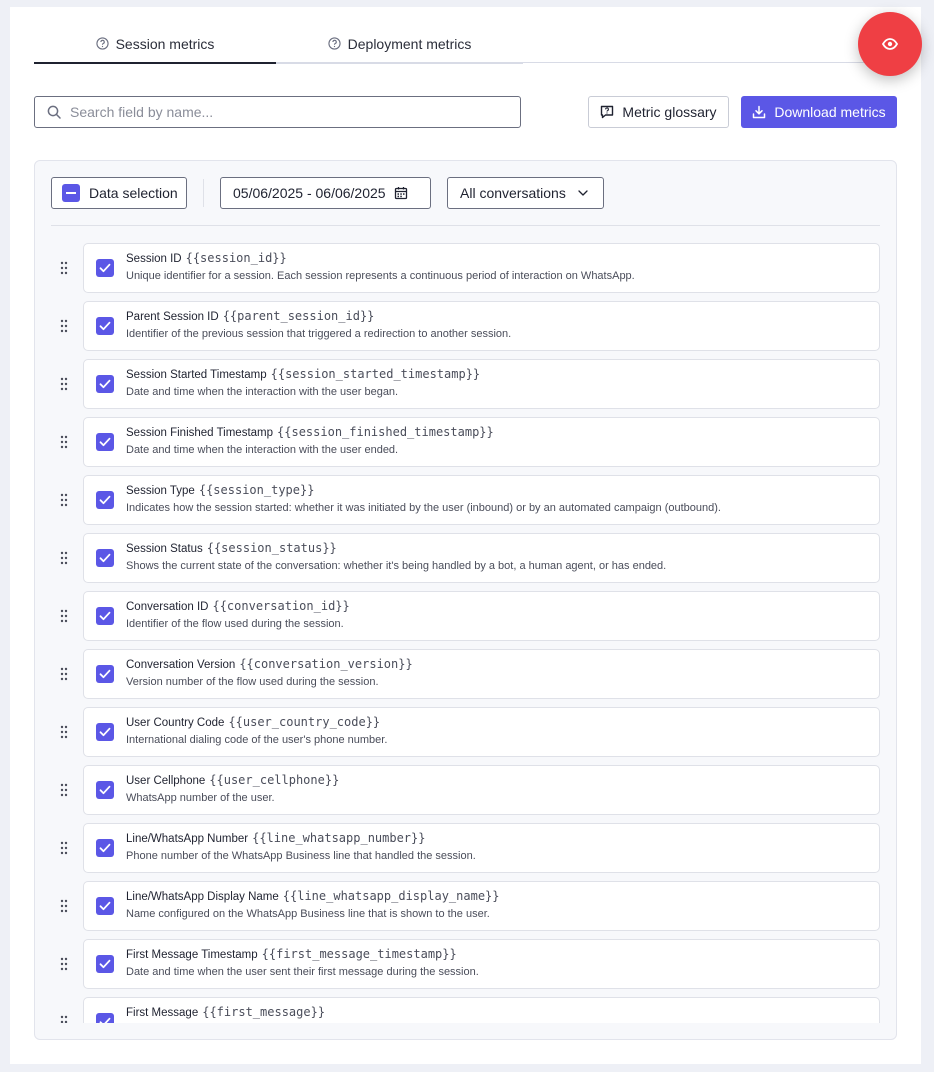 This screenshot has height=1072, width=934. I want to click on glossary-icon, so click(607, 112).